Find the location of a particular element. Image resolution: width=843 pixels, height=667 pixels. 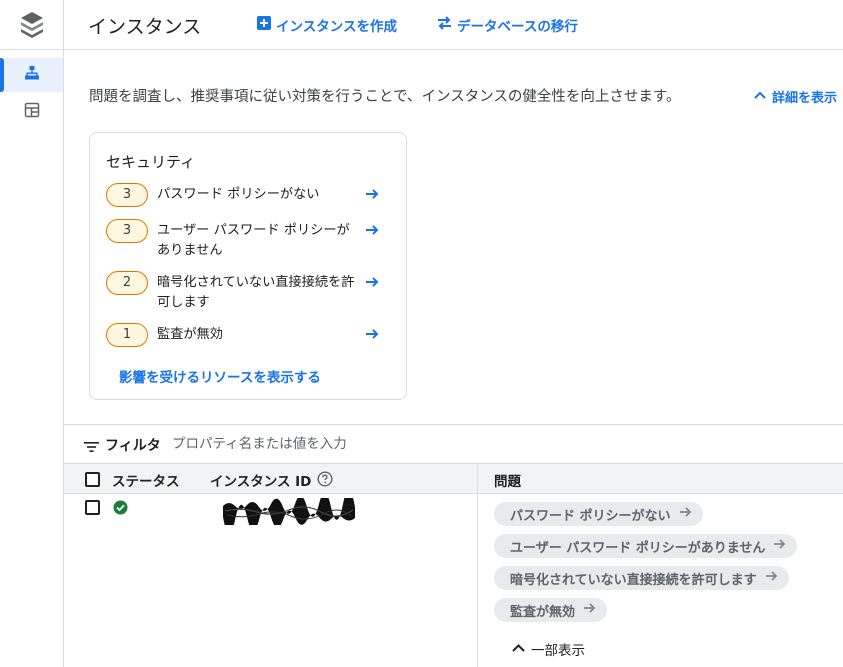

issue-count-badge: 1 is located at coordinates (127, 335).